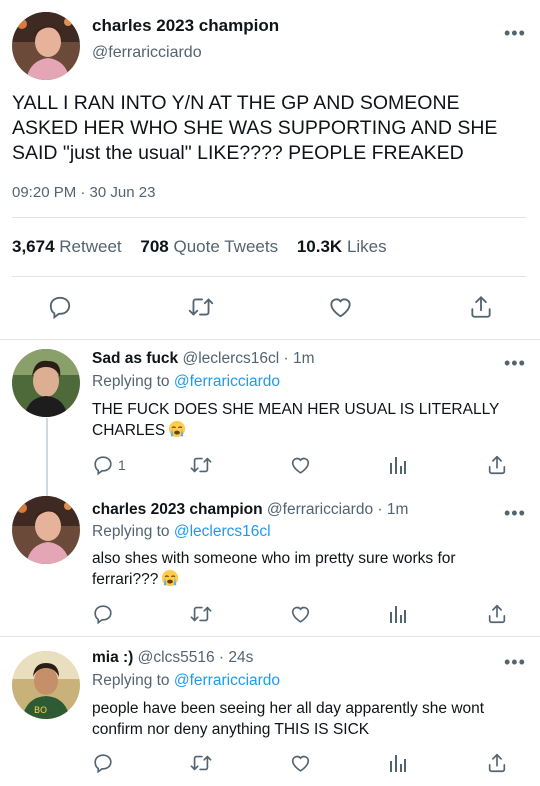  I want to click on handle: @ferraricciardo, so click(147, 53).